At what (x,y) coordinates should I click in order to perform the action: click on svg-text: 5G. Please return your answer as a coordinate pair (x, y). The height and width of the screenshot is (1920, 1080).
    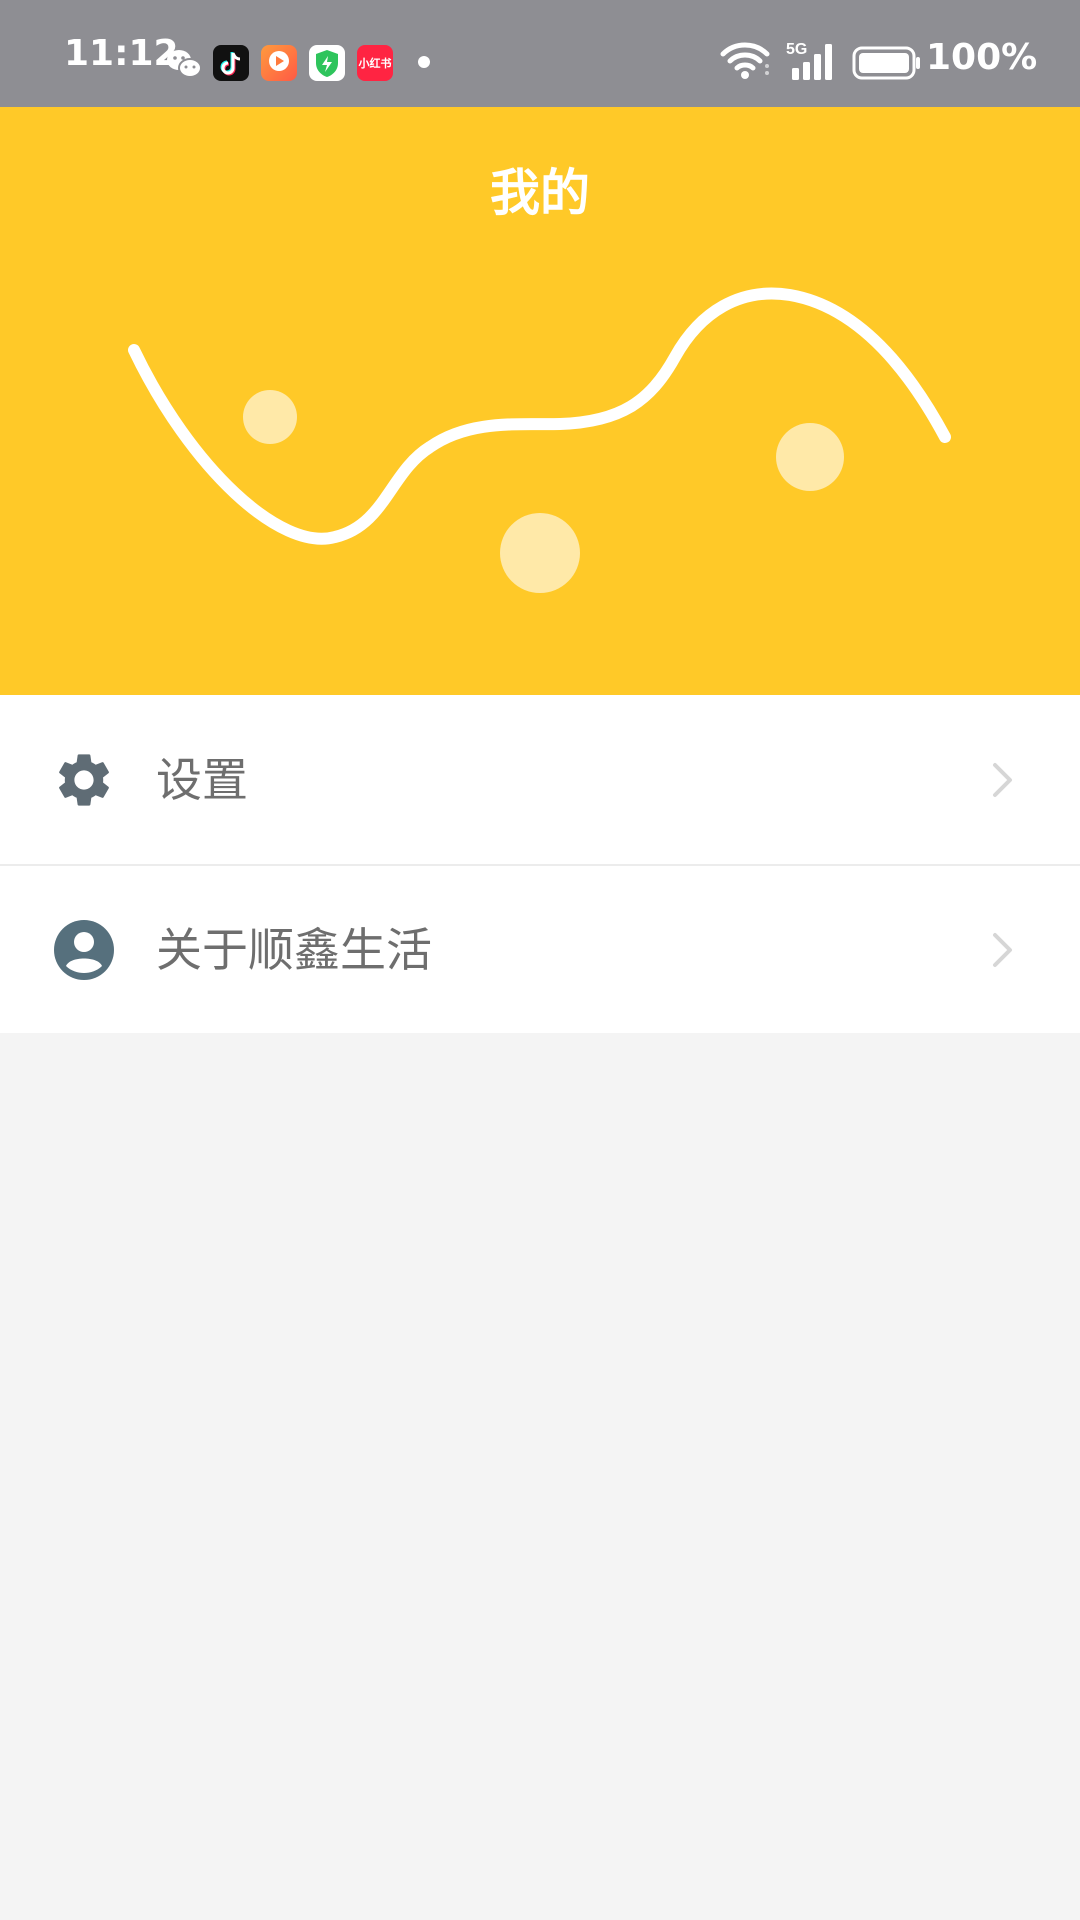
    Looking at the image, I should click on (796, 49).